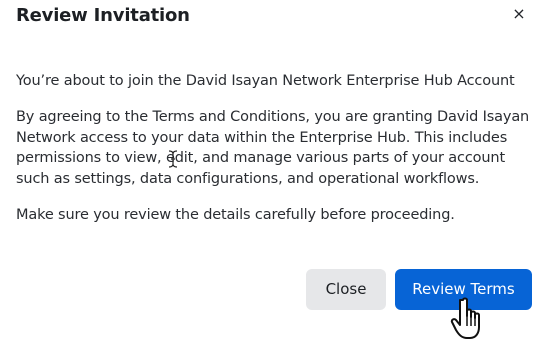 The width and height of the screenshot is (543, 341). Describe the element at coordinates (173, 159) in the screenshot. I see `i-beam-cursor-icon` at that location.